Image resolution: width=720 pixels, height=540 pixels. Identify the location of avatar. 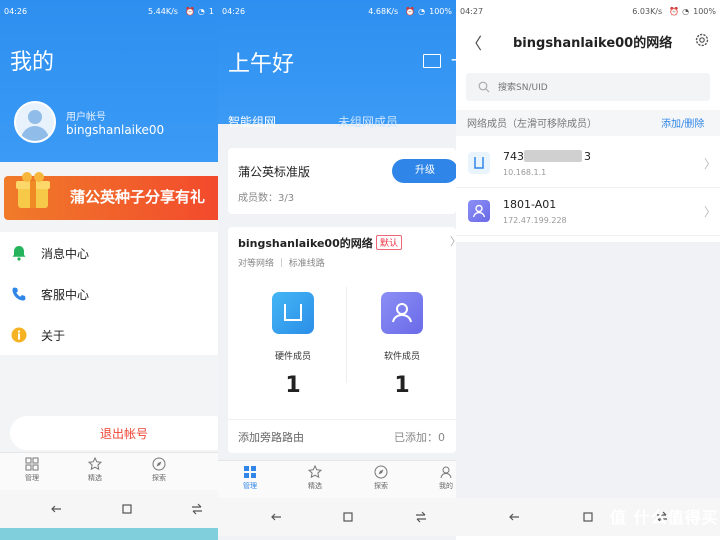
(35, 122).